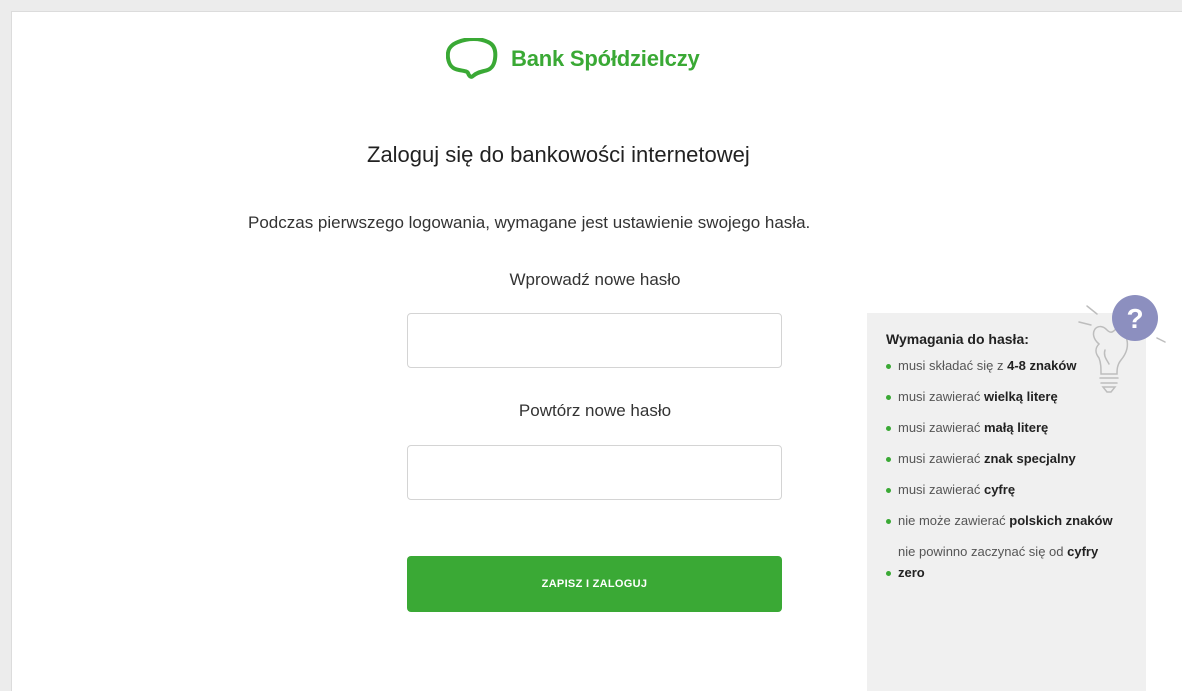 The image size is (1182, 691). I want to click on requirement-emphasis: wielką literę, so click(1020, 396).